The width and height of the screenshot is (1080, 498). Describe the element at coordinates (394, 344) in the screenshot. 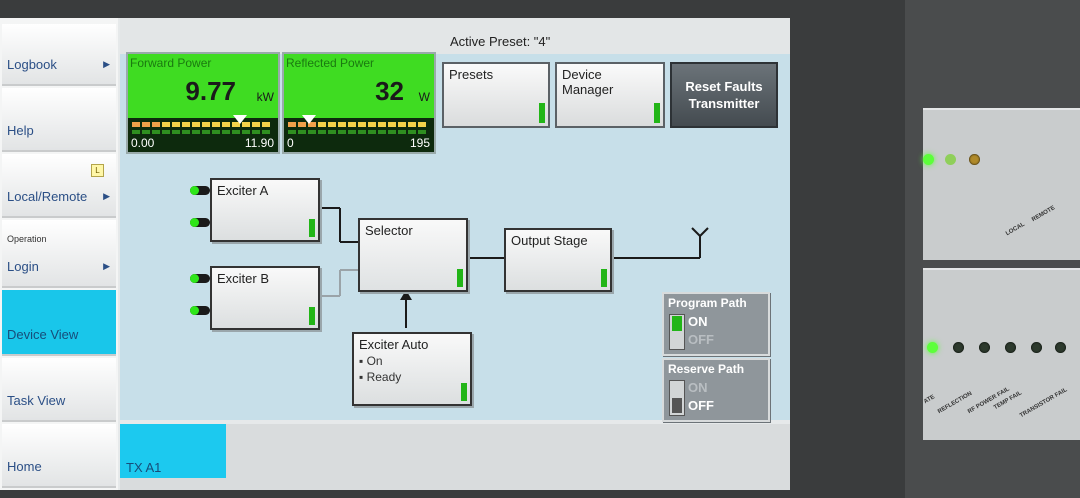

I see `block-title: Exciter Auto` at that location.